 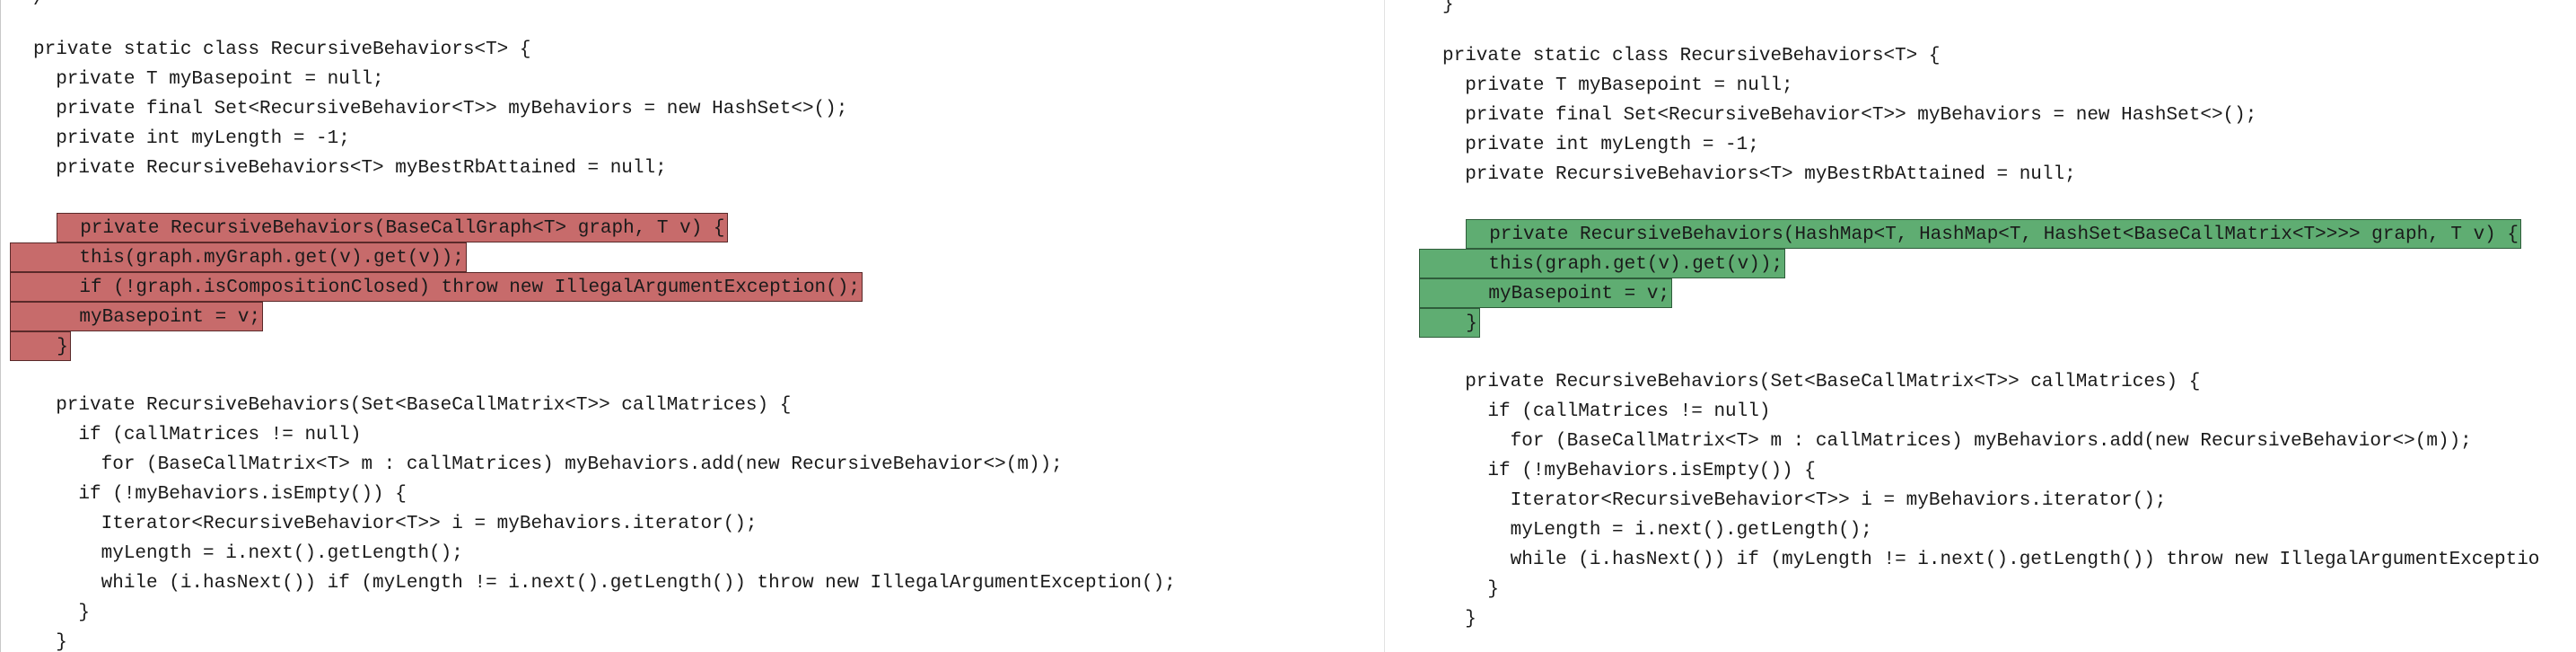 I want to click on added-line-basepoint: myBasepoint = v;, so click(x=1546, y=293).